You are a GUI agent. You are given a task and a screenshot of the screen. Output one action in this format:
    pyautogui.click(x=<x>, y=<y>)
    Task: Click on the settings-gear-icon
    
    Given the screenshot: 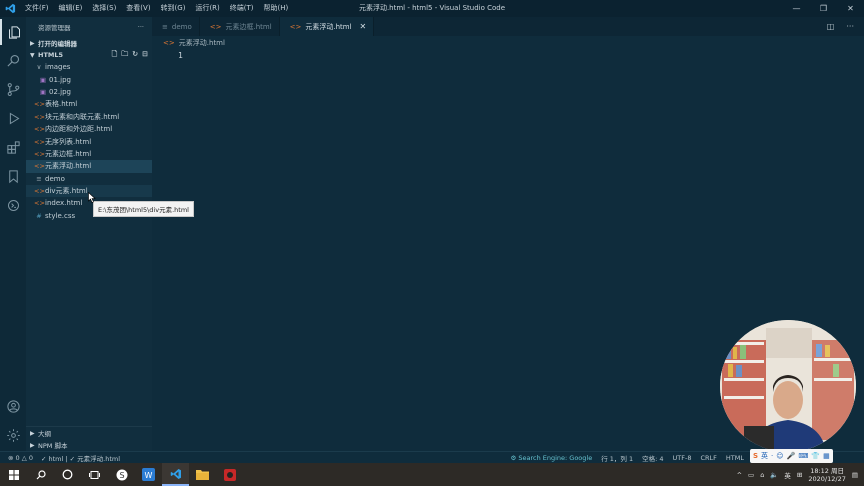 What is the action you would take?
    pyautogui.click(x=13, y=435)
    